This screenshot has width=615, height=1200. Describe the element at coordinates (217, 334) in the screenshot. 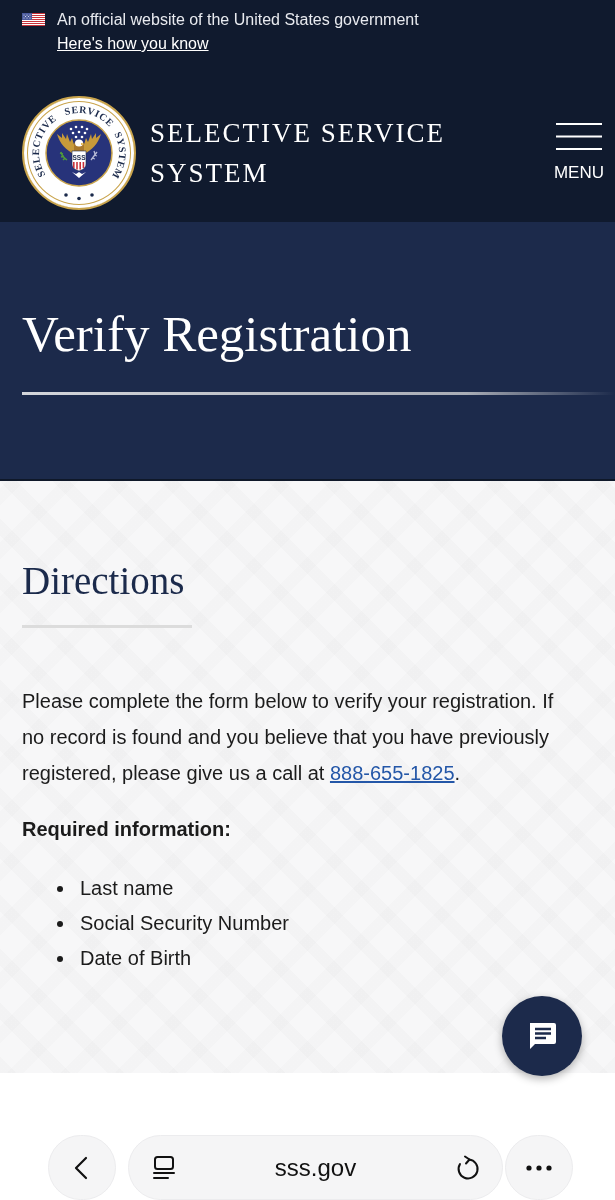

I see `page-title: Verify Registration` at that location.